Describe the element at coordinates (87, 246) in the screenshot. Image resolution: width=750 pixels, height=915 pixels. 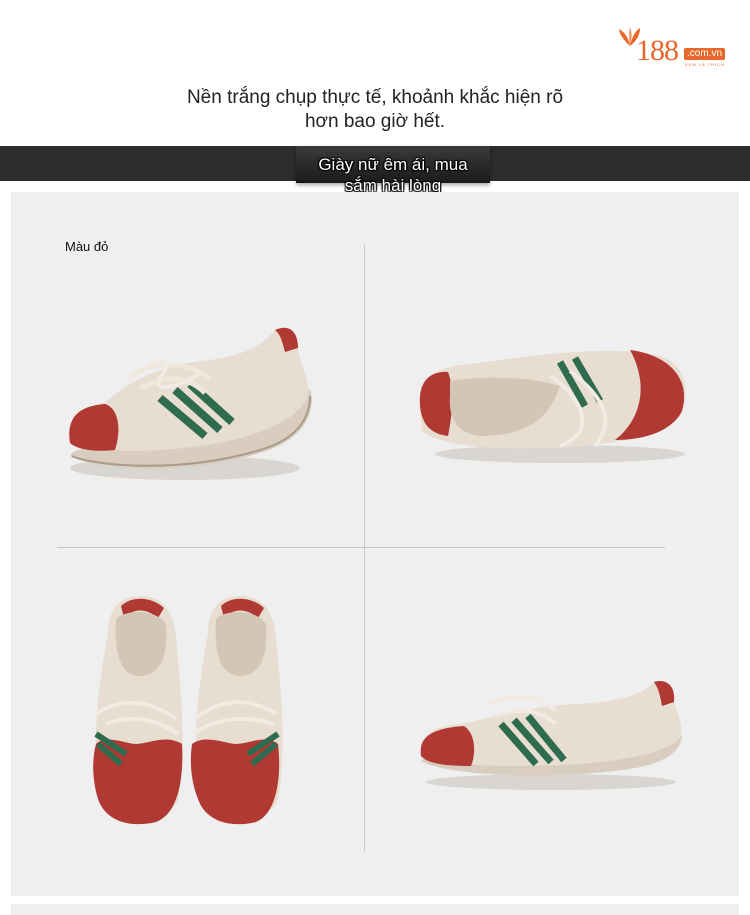
I see `color-label: Màu đỏ` at that location.